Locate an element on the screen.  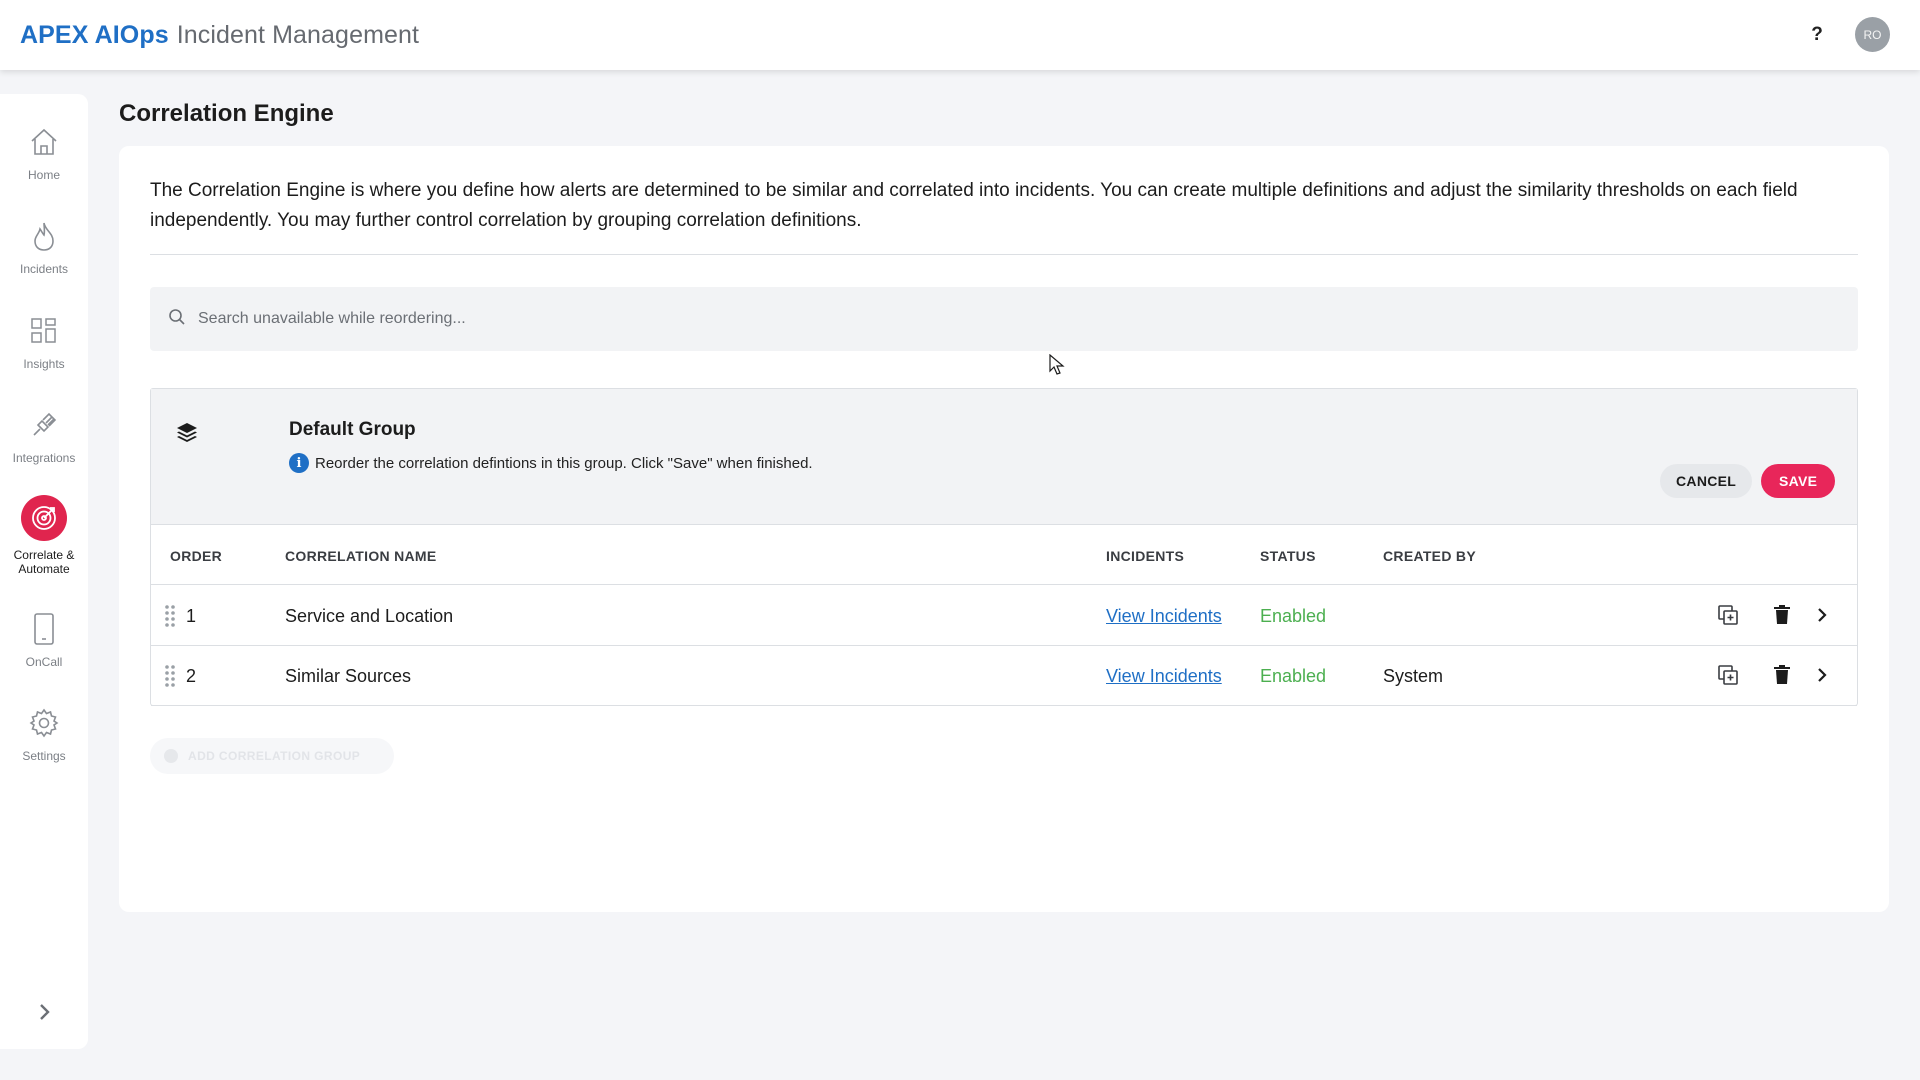
info-icon: i is located at coordinates (299, 463).